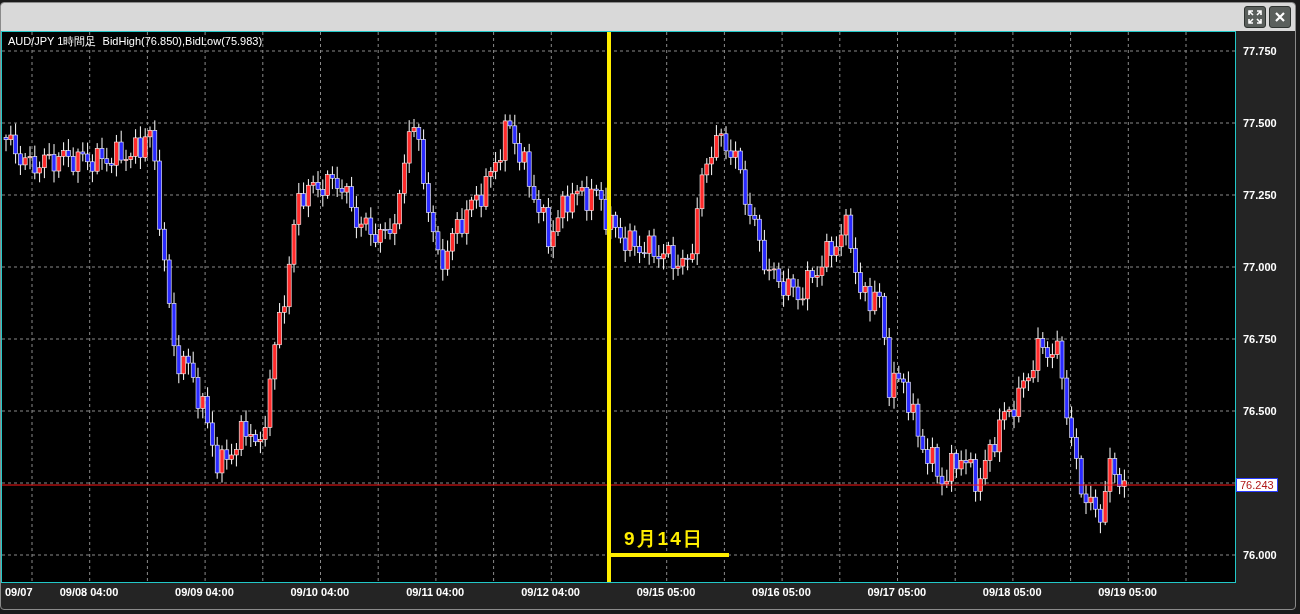  Describe the element at coordinates (435, 592) in the screenshot. I see `time-label: 09/11 04:00` at that location.